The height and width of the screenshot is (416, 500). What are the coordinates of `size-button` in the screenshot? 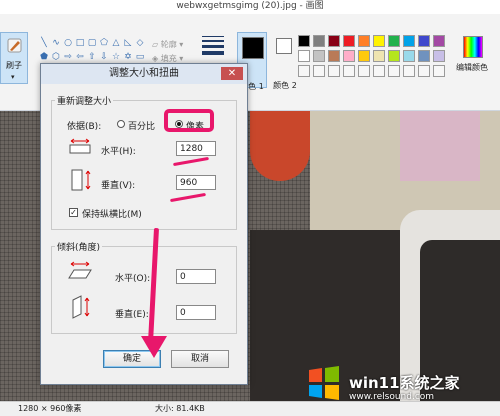 It's located at (213, 51).